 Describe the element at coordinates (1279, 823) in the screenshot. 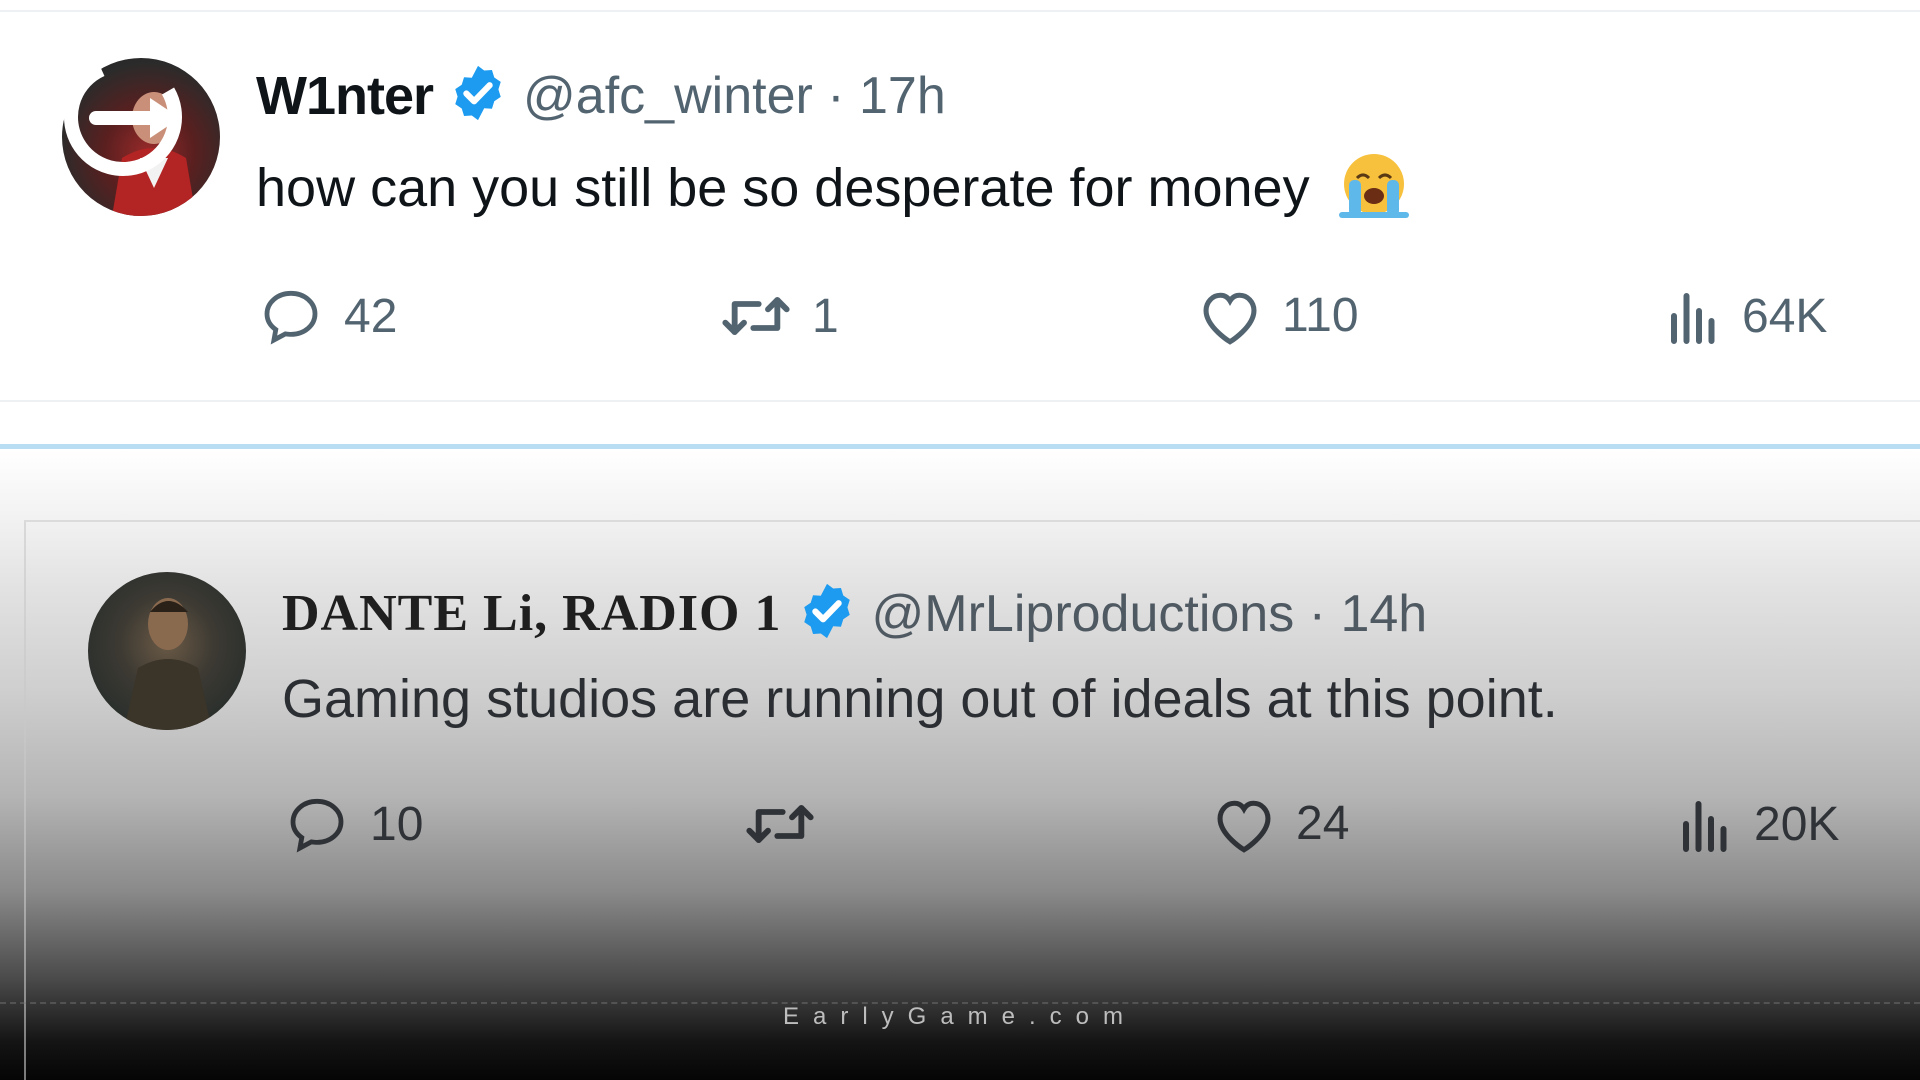

I see `like-button: 24` at that location.